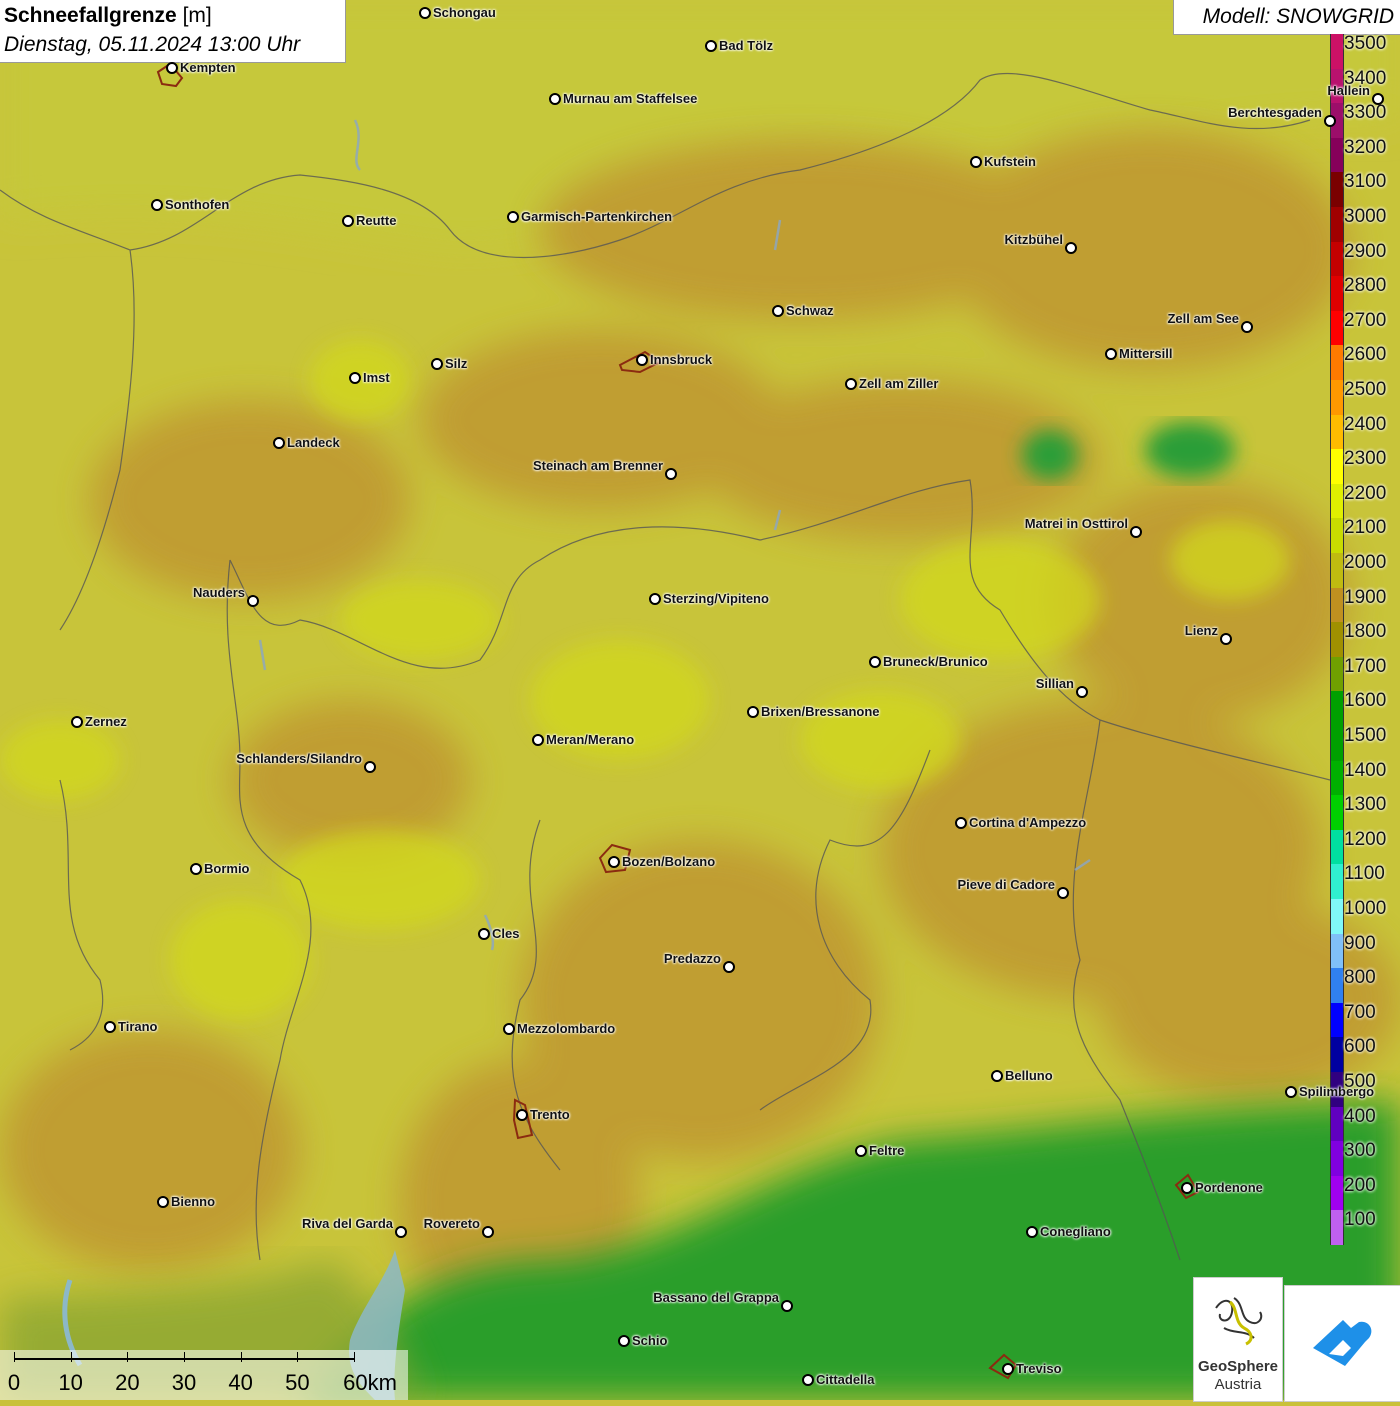 This screenshot has height=1406, width=1400. Describe the element at coordinates (138, 1026) in the screenshot. I see `city-label: Tirano` at that location.